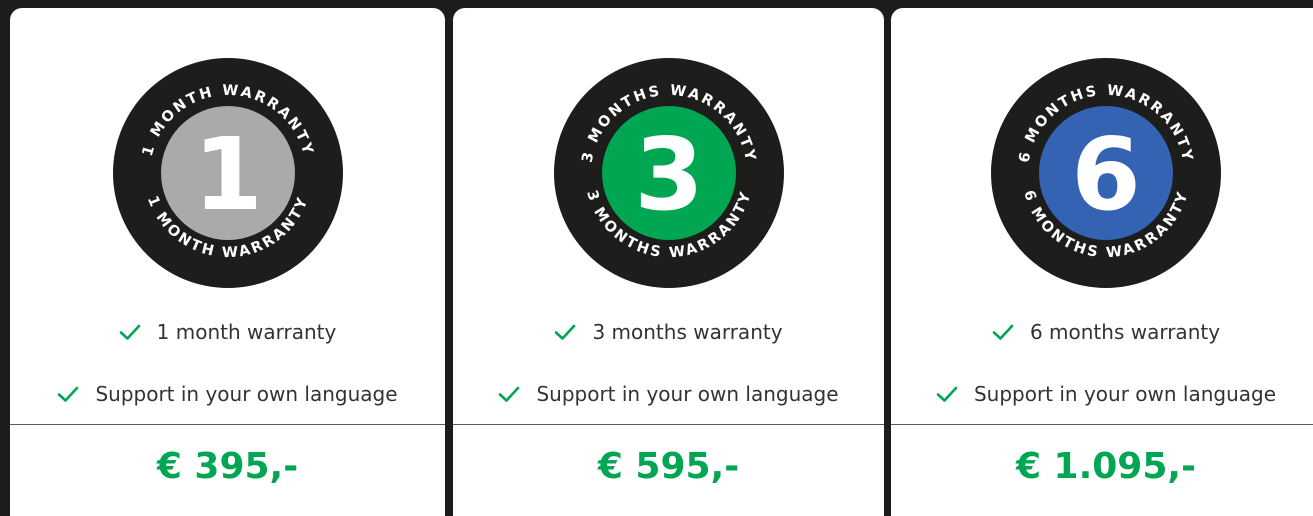 This screenshot has height=516, width=1313. I want to click on badge-number: 1, so click(228, 174).